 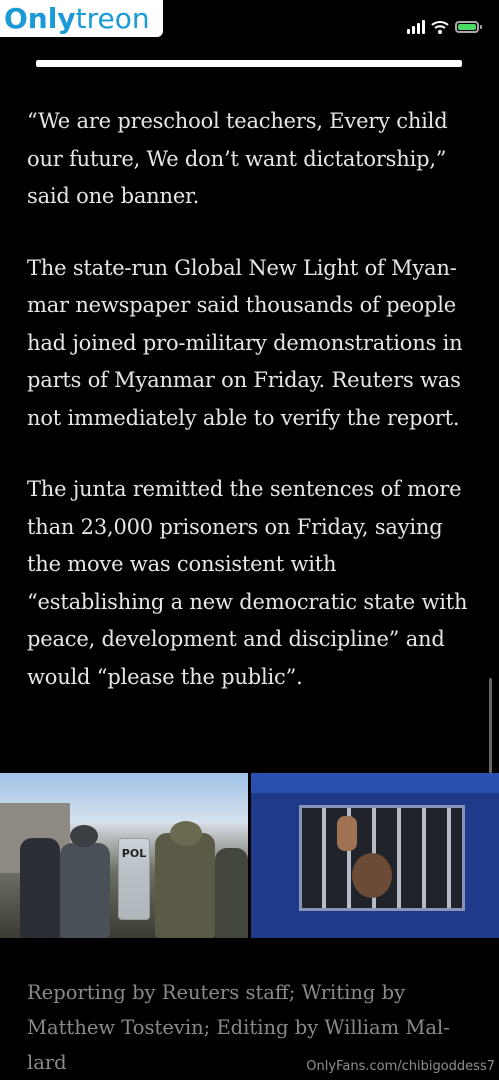 I want to click on scrollbar, so click(x=490, y=727).